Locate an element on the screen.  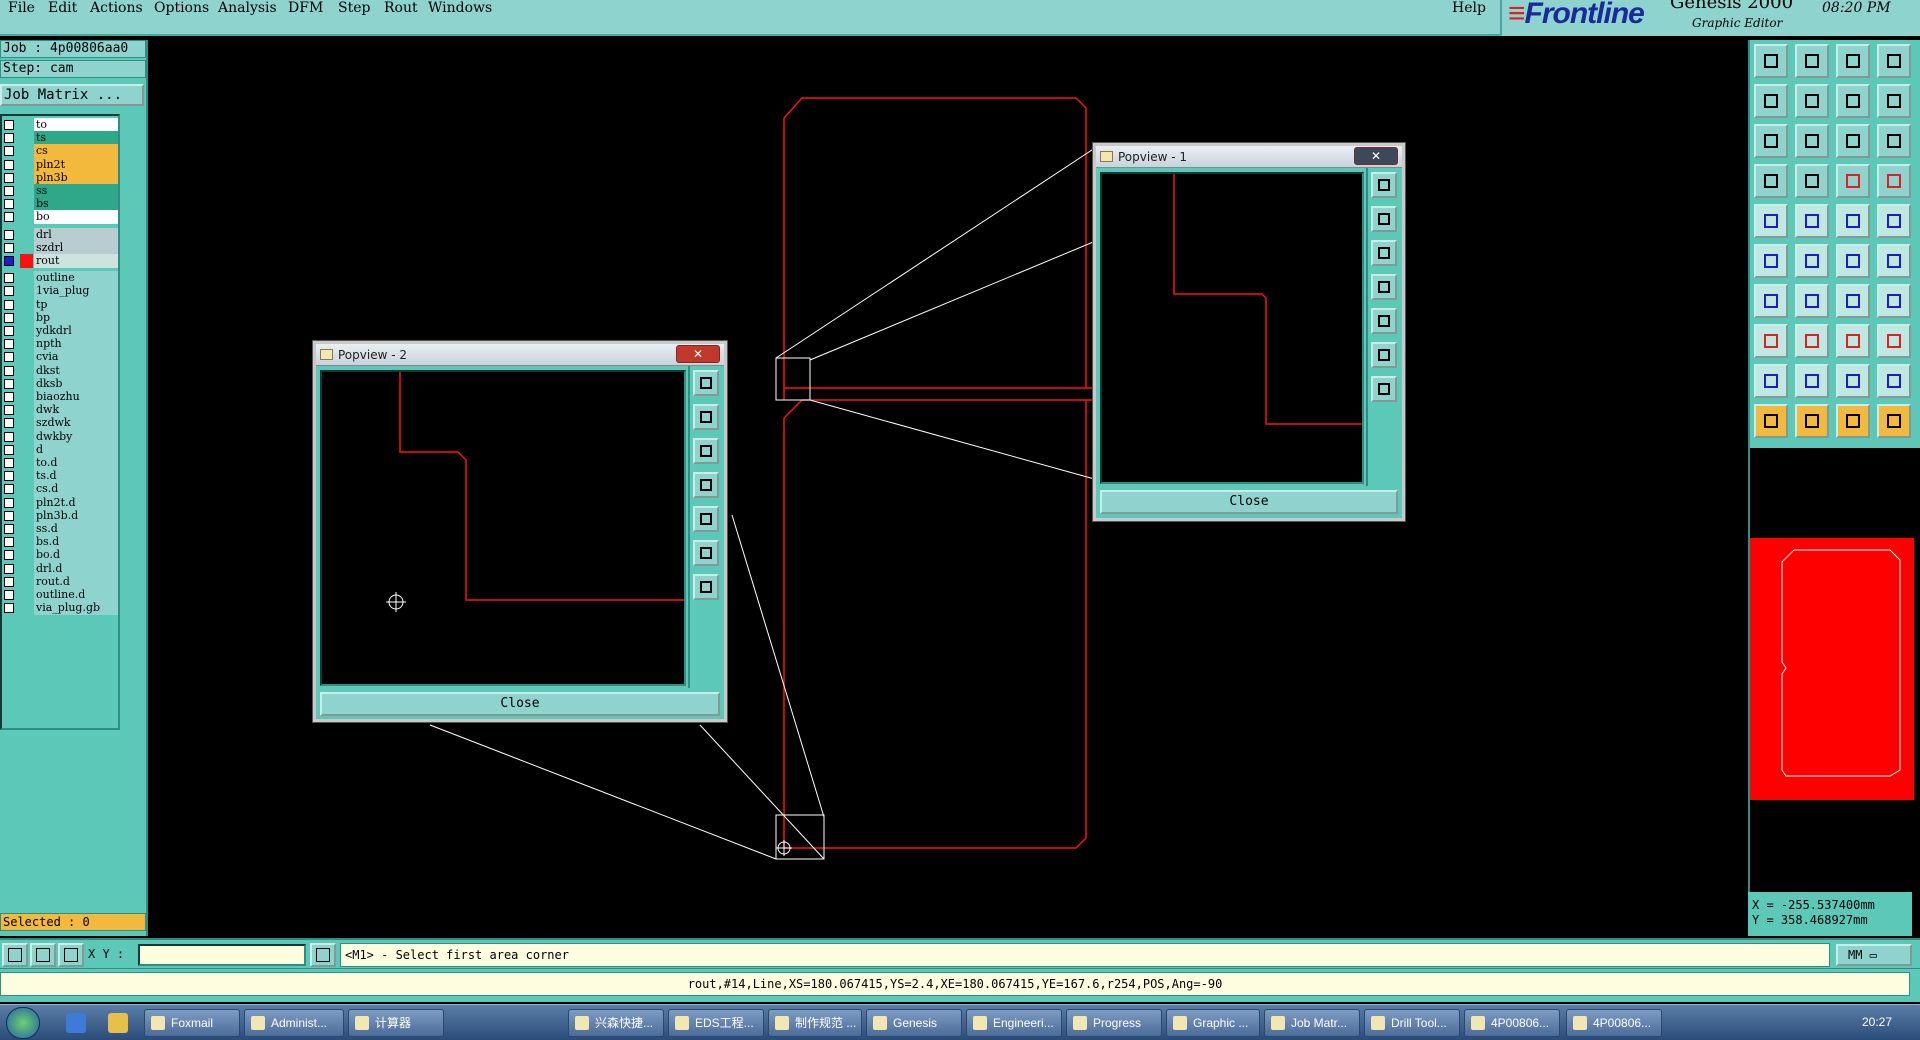
pan-left-icon is located at coordinates (706, 485).